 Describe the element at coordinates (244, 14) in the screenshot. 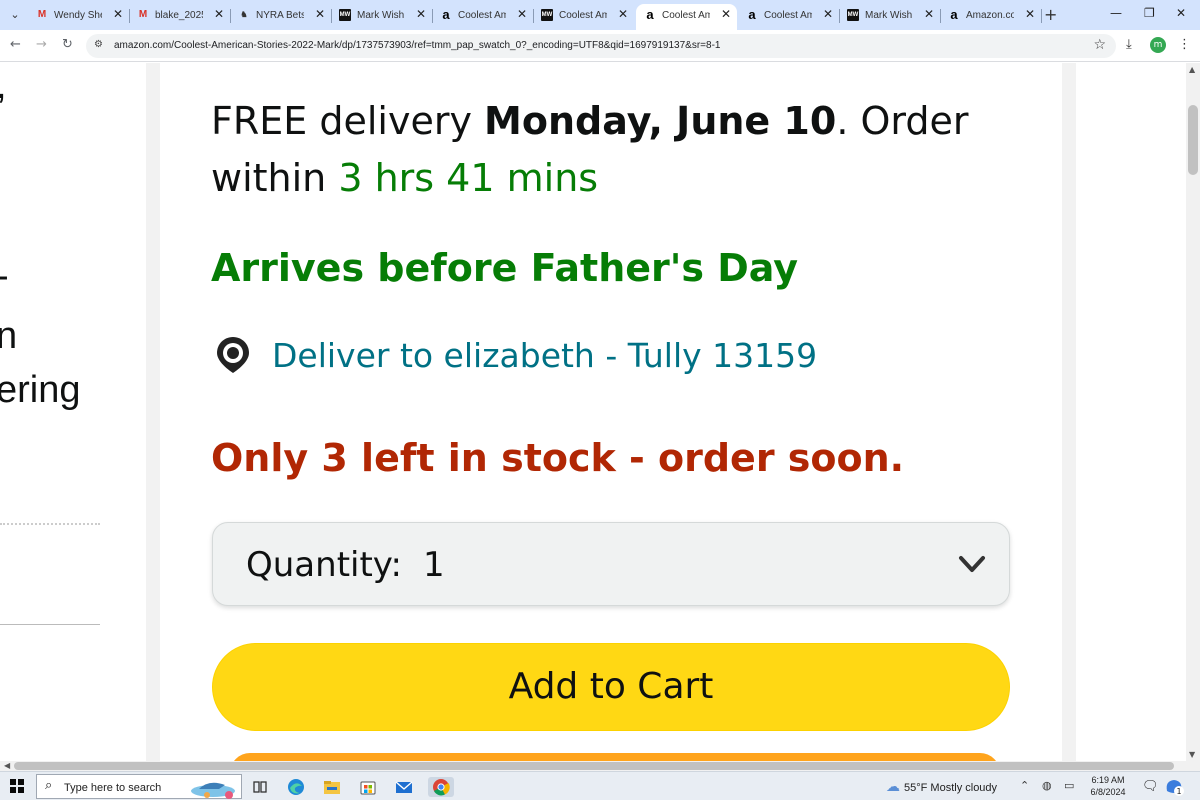

I see `nyra-icon: ♞` at that location.